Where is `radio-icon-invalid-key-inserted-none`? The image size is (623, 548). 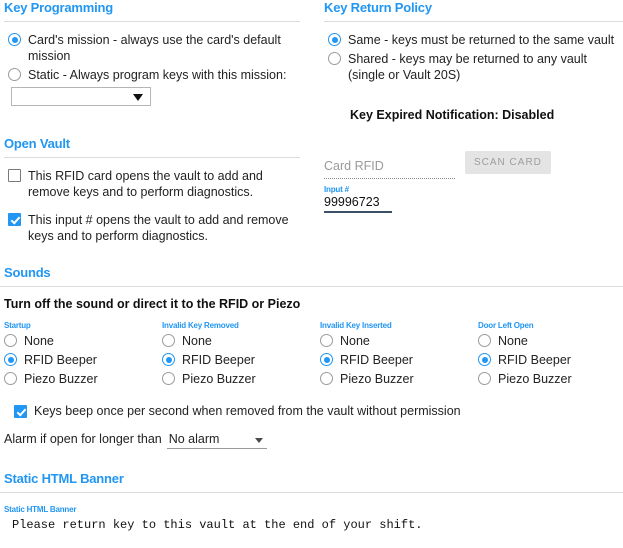
radio-icon-invalid-key-inserted-none is located at coordinates (326, 340).